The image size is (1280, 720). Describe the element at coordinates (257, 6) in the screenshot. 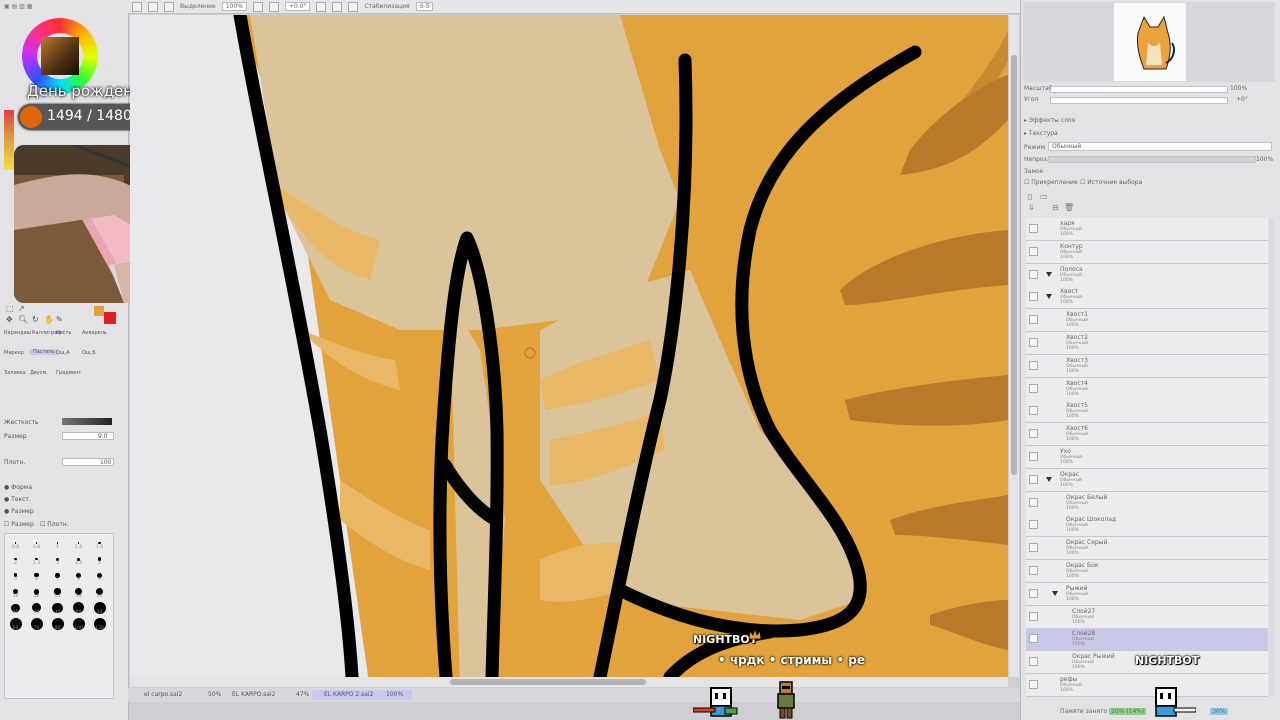

I see `zoom-out-icon` at that location.